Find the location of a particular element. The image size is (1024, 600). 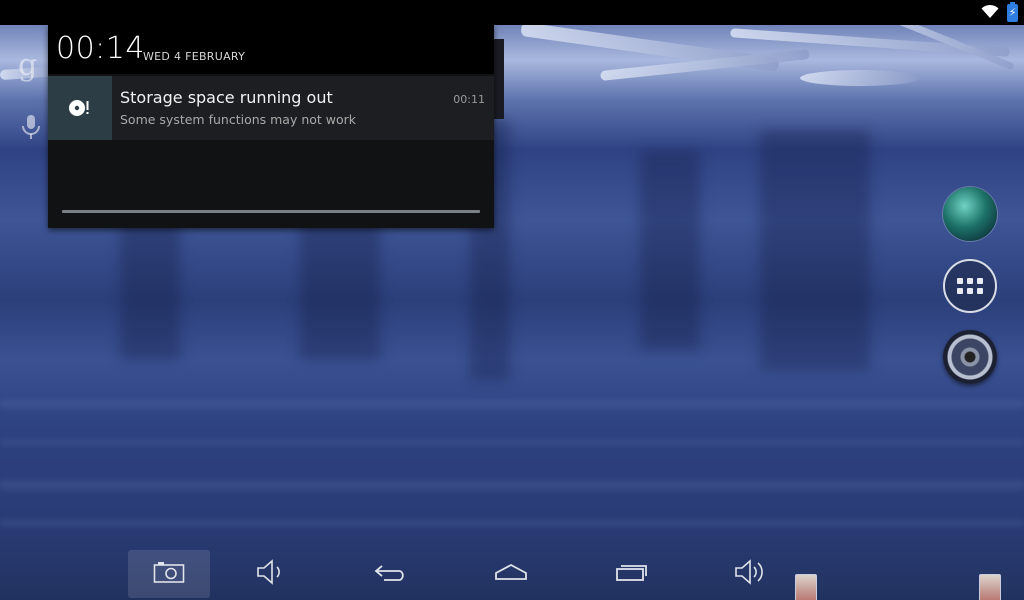

volume-down-icon is located at coordinates (271, 574).